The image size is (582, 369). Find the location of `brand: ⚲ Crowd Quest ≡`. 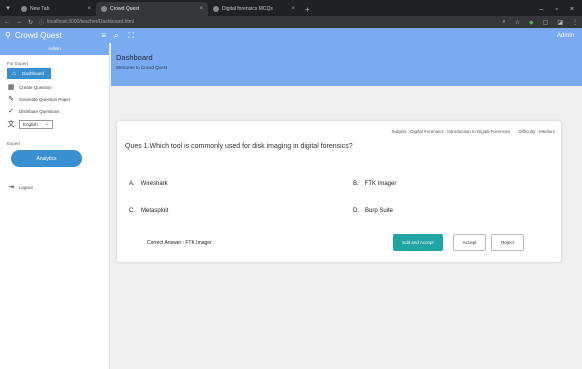

brand: ⚲ Crowd Quest ≡ is located at coordinates (55, 35).